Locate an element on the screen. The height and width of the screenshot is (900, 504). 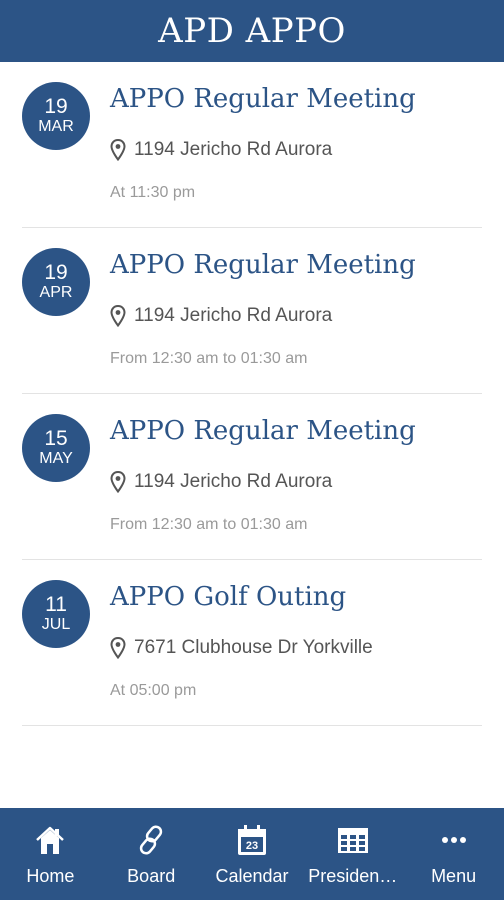
tab-home: Home is located at coordinates (50, 854).